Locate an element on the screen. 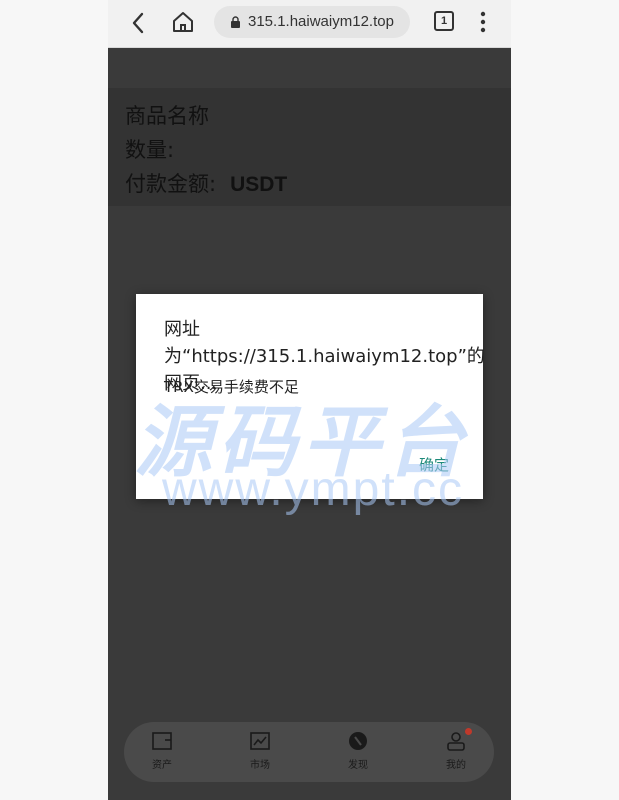 This screenshot has height=800, width=619. nav-item-market: 市场 is located at coordinates (260, 753).